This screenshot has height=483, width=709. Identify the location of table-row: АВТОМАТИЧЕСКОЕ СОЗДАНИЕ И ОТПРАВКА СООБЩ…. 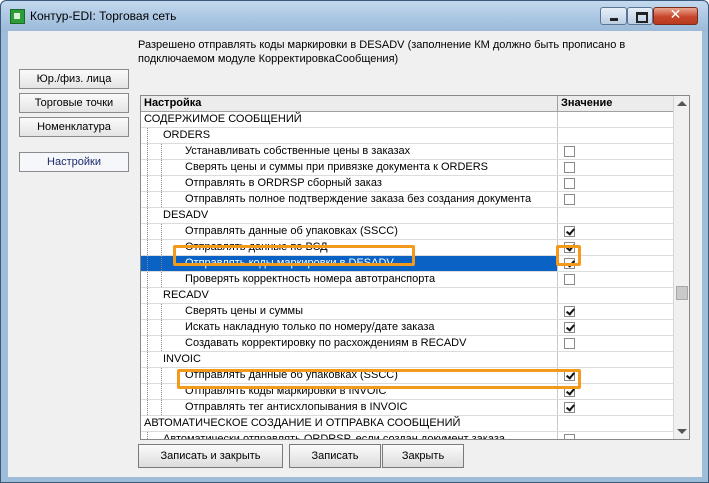
(407, 424).